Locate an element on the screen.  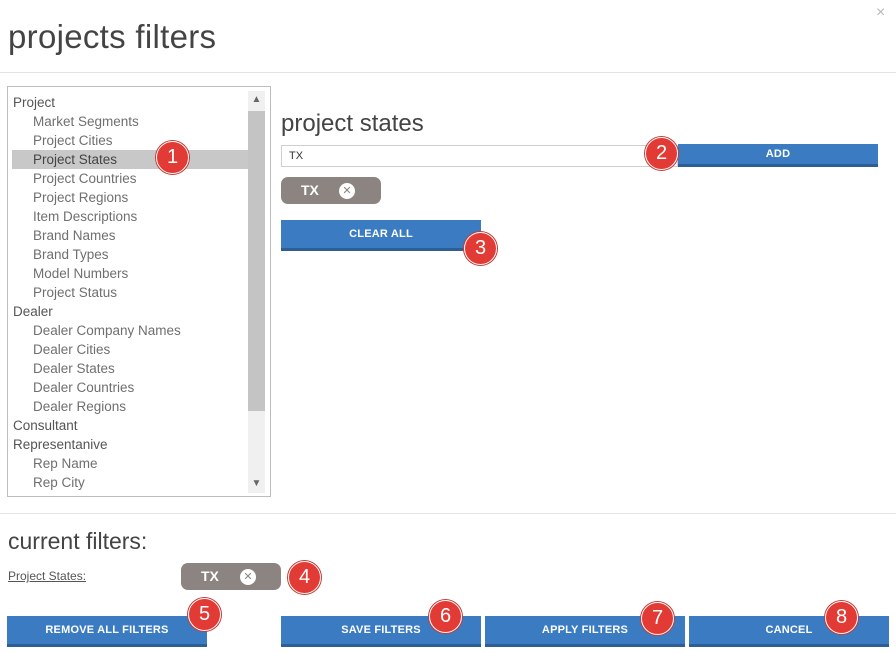
scroll-down-icon: ▼ is located at coordinates (256, 484).